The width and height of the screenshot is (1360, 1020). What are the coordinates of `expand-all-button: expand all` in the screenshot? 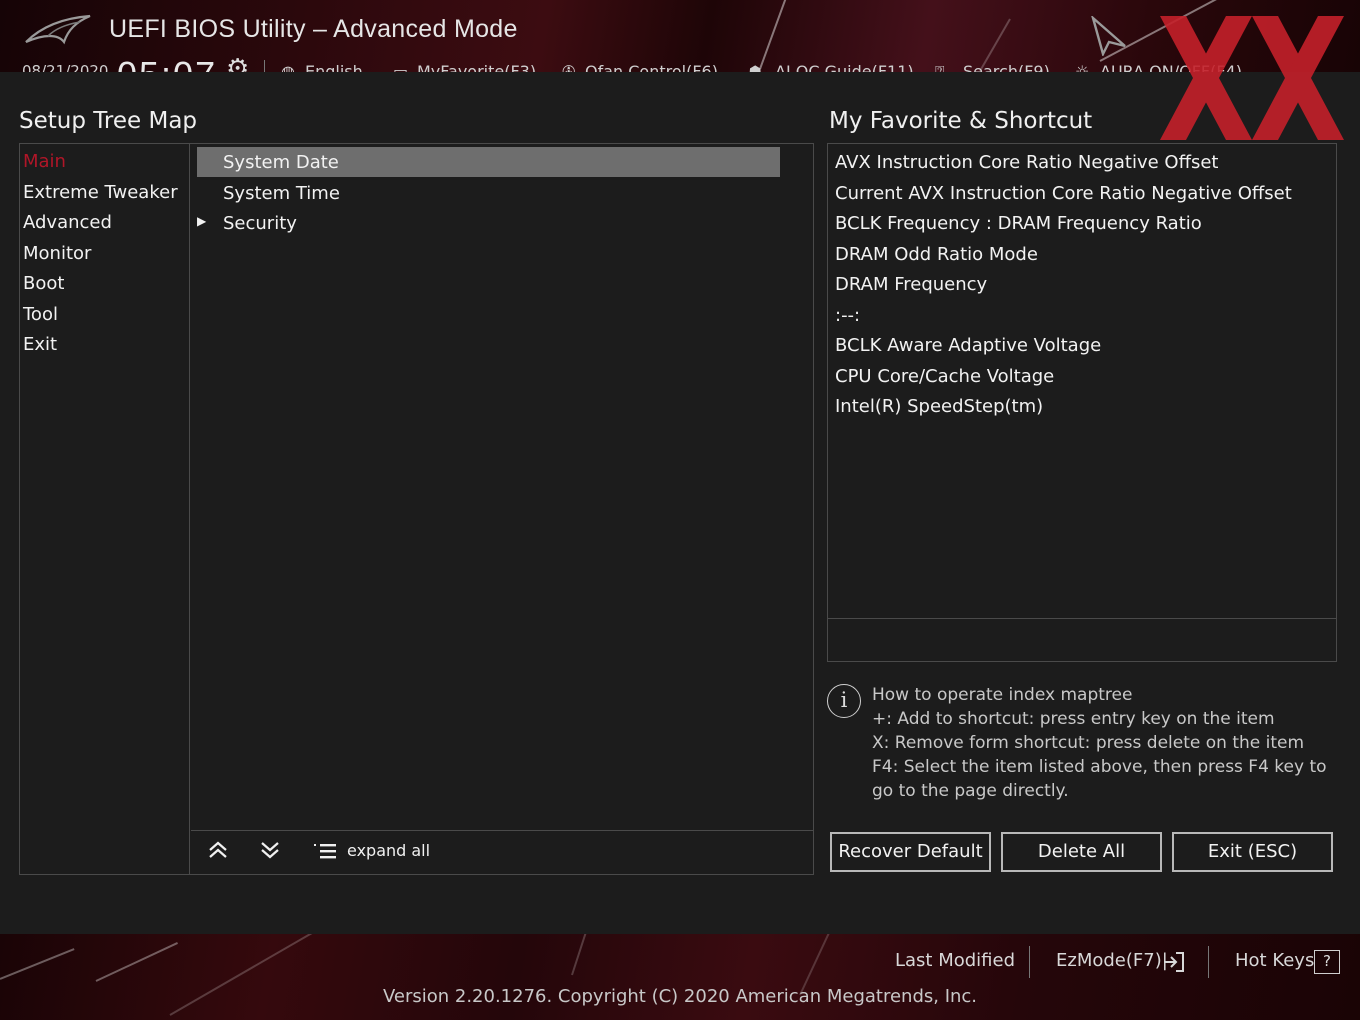 It's located at (388, 850).